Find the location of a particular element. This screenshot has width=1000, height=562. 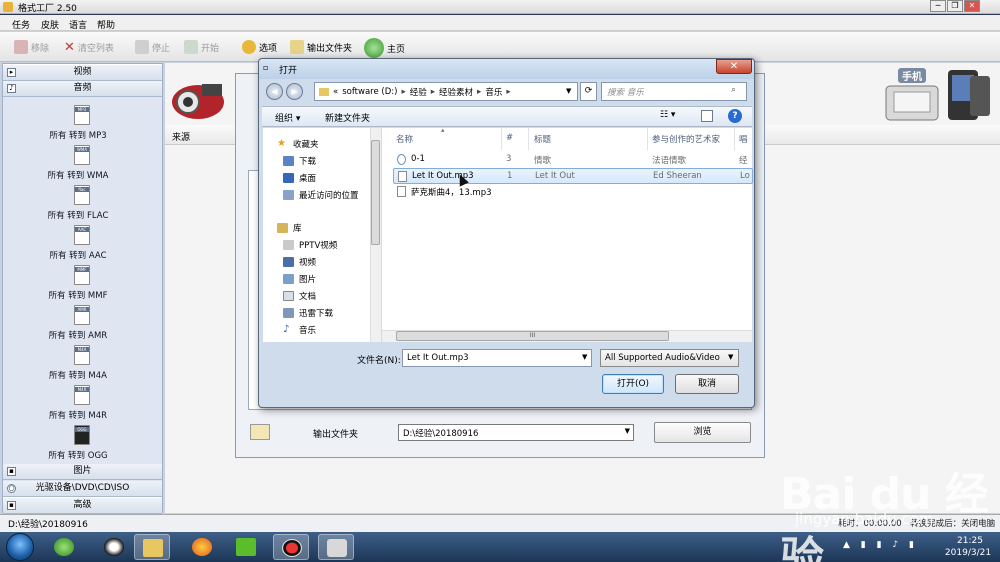

category-video: ▸ 视频 is located at coordinates (82, 73).